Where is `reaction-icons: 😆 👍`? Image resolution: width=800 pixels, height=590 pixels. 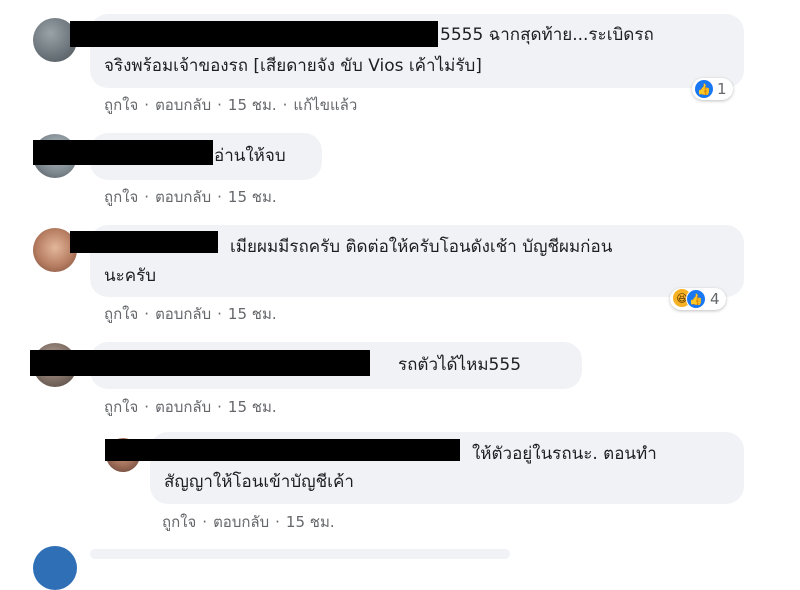 reaction-icons: 😆 👍 is located at coordinates (689, 299).